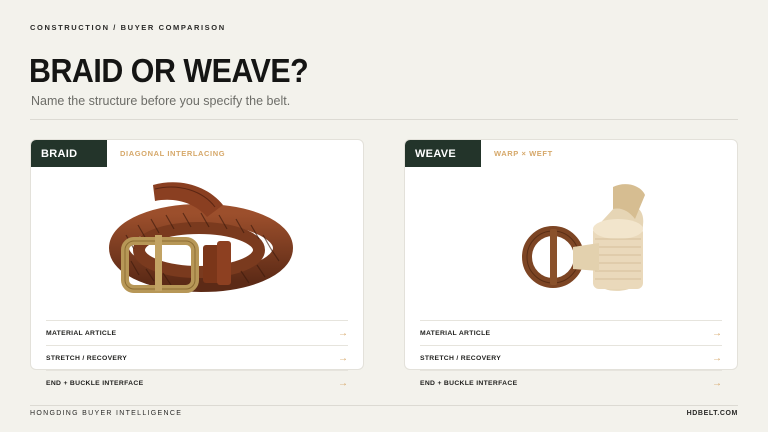 The width and height of the screenshot is (768, 432). What do you see at coordinates (128, 27) in the screenshot?
I see `eyebrow: CONSTRUCTION / BUYER COMPARISON` at bounding box center [128, 27].